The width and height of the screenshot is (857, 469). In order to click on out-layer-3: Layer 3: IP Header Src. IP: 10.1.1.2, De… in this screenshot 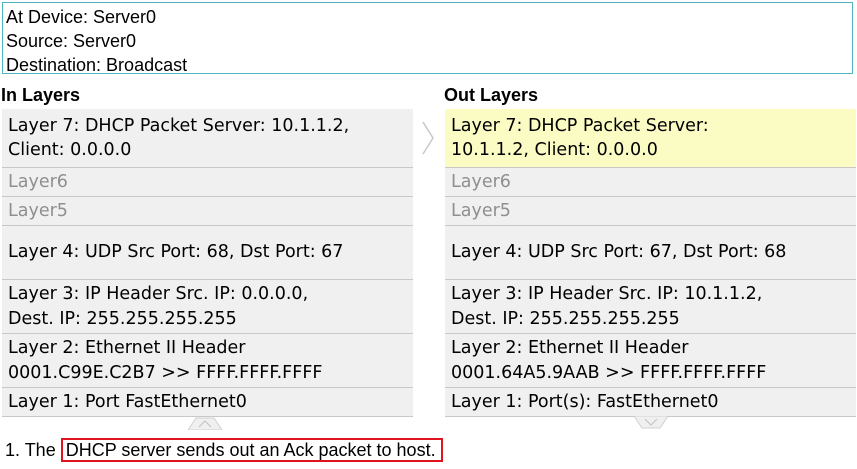, I will do `click(650, 307)`.